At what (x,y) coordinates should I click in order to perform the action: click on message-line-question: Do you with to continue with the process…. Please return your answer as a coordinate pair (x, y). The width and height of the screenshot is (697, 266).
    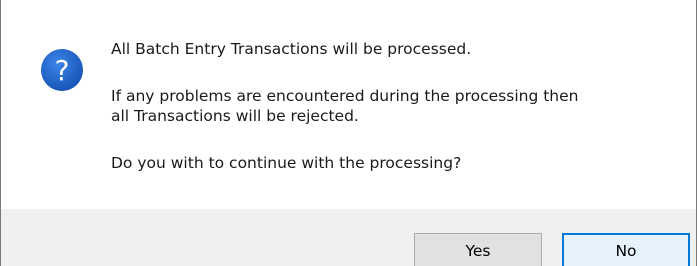
    Looking at the image, I should click on (286, 163).